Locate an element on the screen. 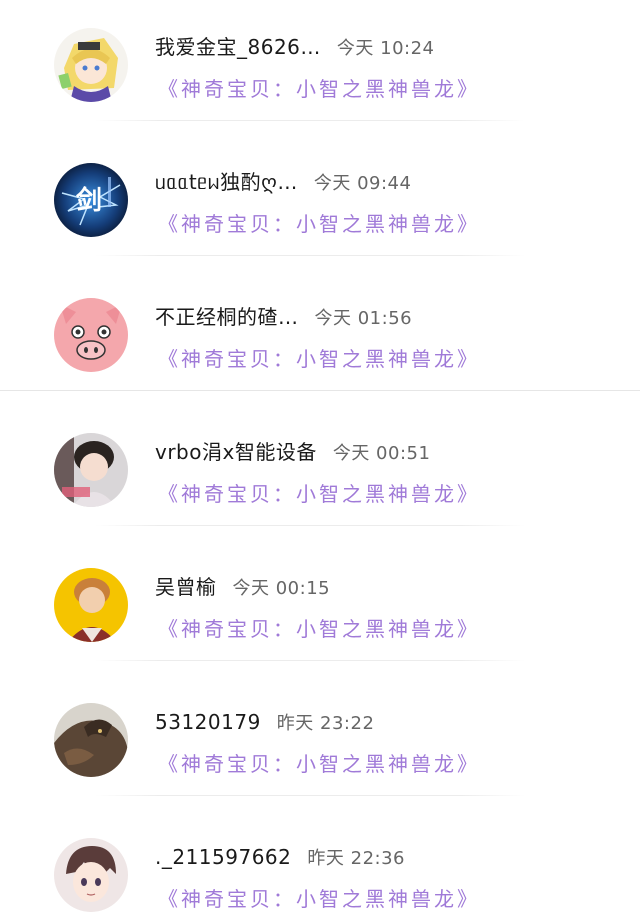 Image resolution: width=640 pixels, height=922 pixels. conversation-item: 吴曾榆 今天 00:15 《神奇宝贝：小智之黑神兽龙》 is located at coordinates (320, 607).